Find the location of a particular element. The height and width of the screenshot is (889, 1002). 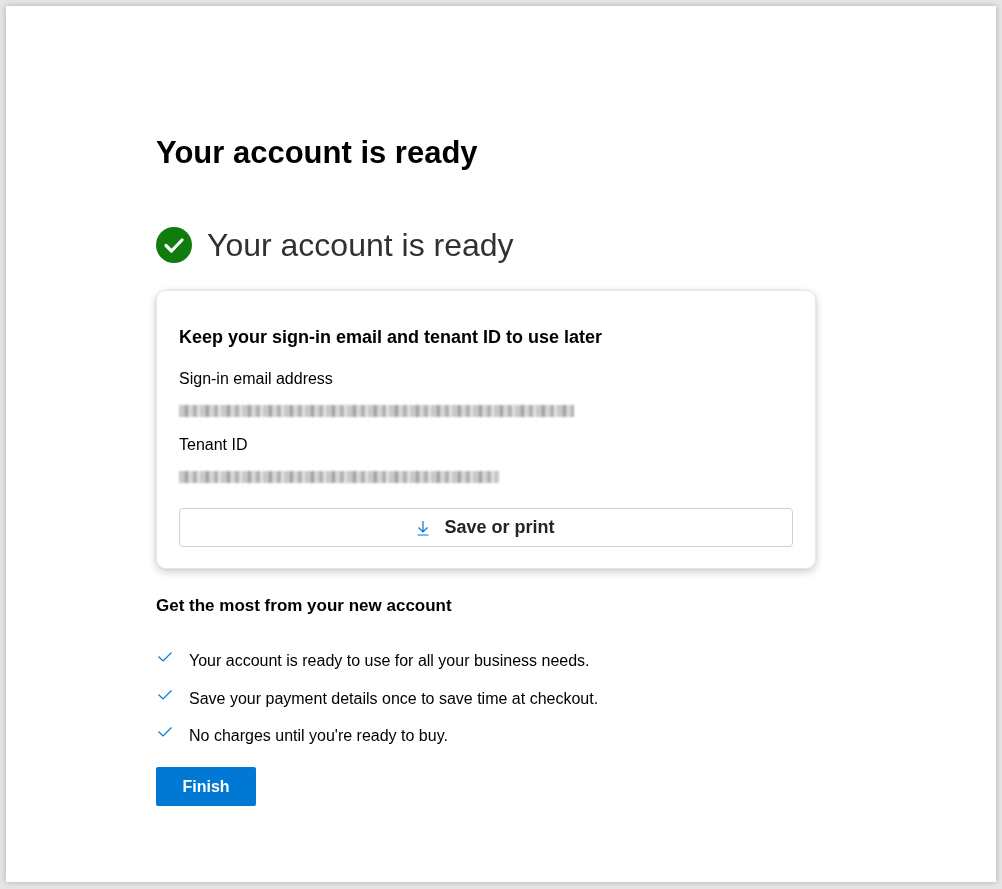

download-icon is located at coordinates (423, 527).